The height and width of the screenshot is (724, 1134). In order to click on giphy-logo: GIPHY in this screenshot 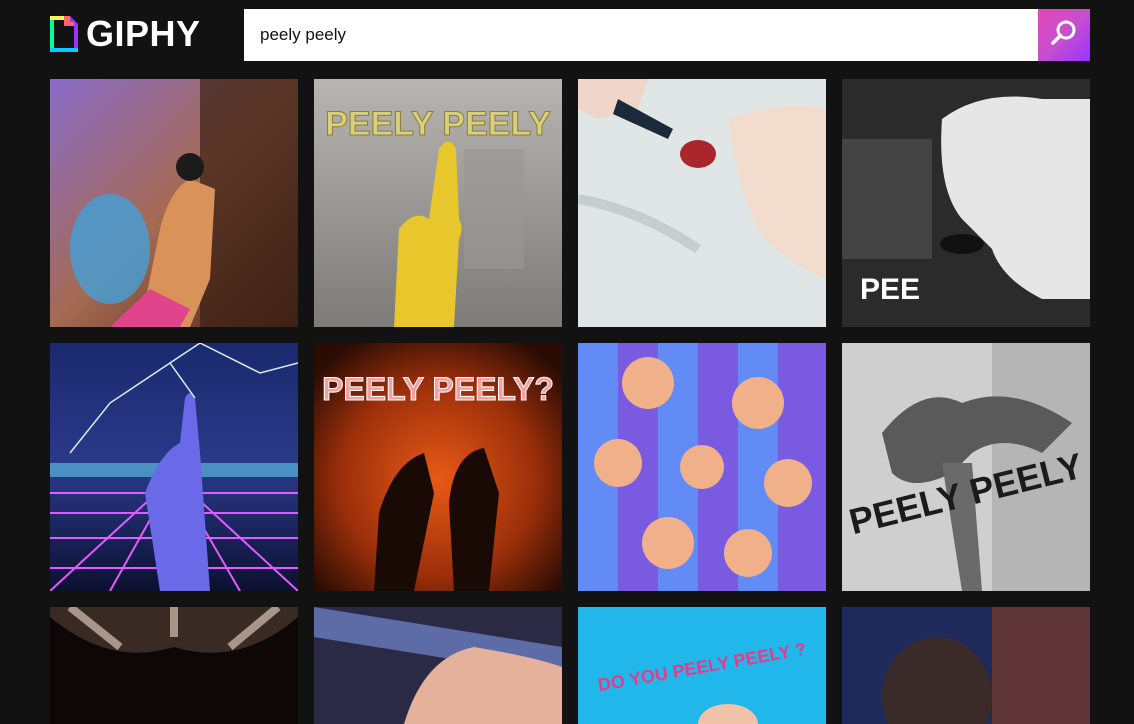, I will do `click(125, 33)`.